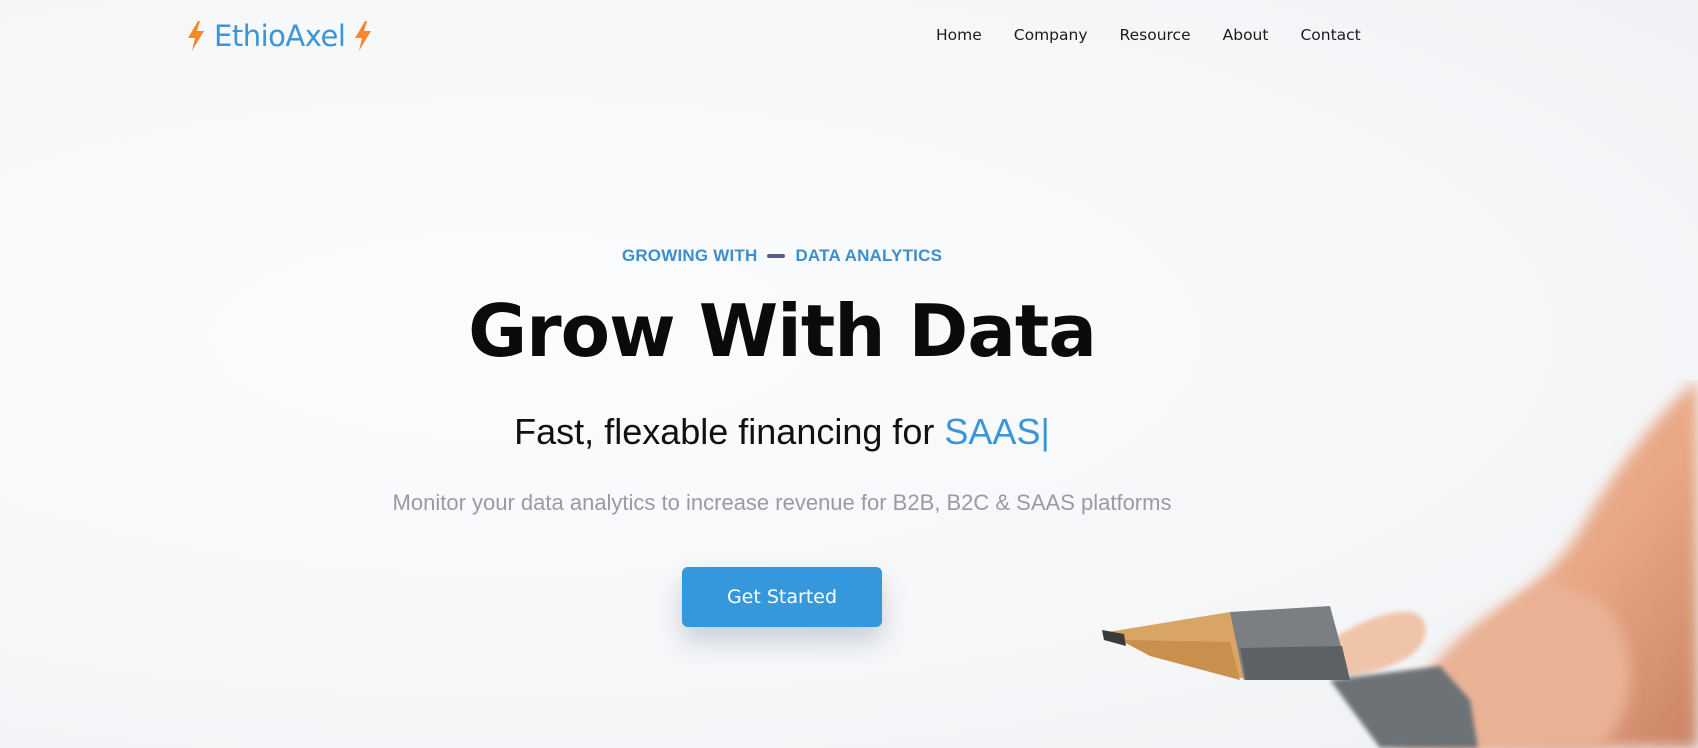  What do you see at coordinates (1045, 431) in the screenshot?
I see `typing-caret: |` at bounding box center [1045, 431].